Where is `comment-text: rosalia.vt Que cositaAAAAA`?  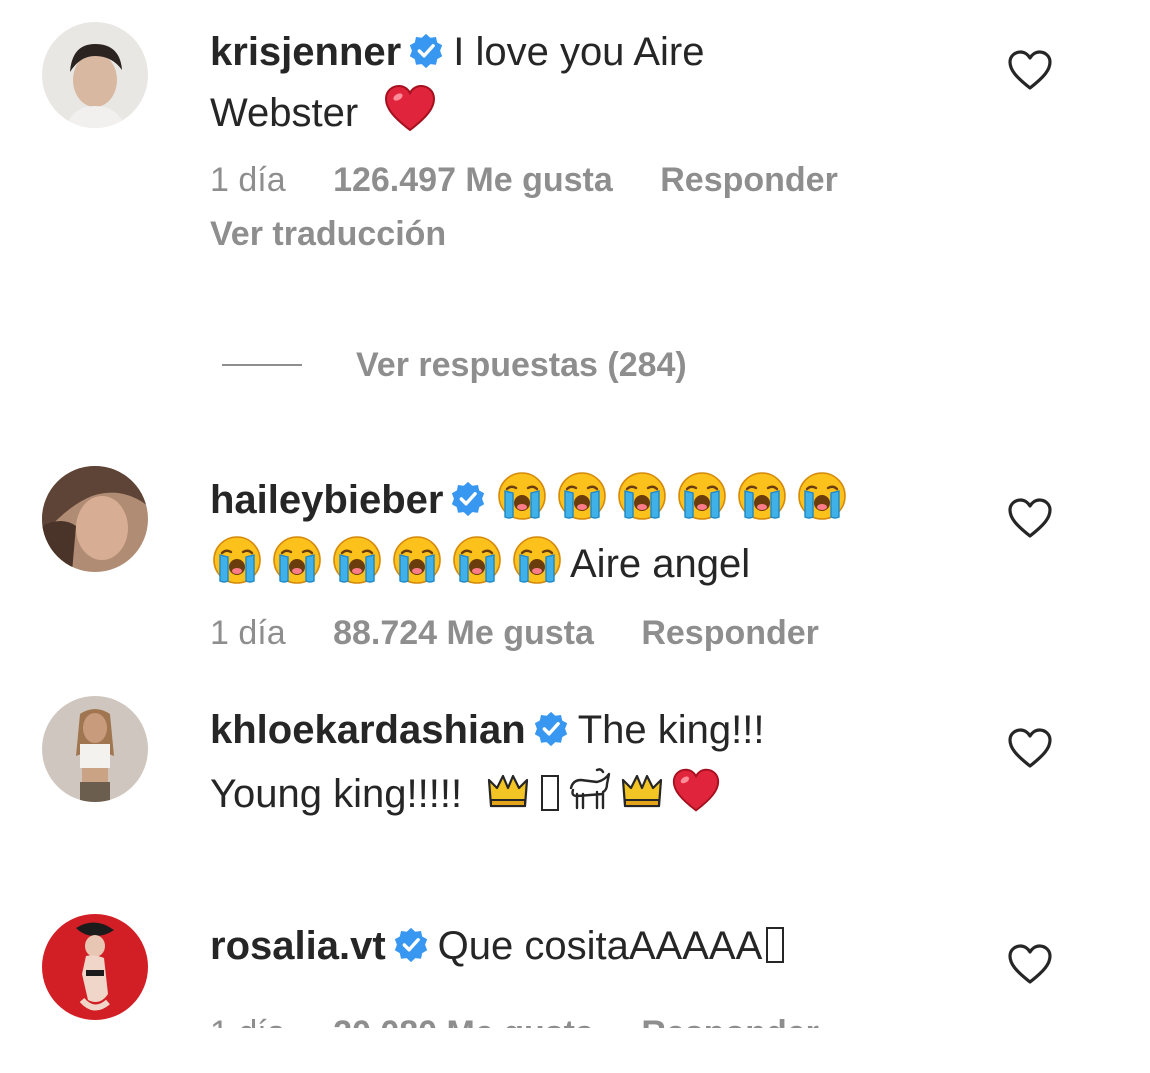
comment-text: rosalia.vt Que cositaAAAAA is located at coordinates (590, 946).